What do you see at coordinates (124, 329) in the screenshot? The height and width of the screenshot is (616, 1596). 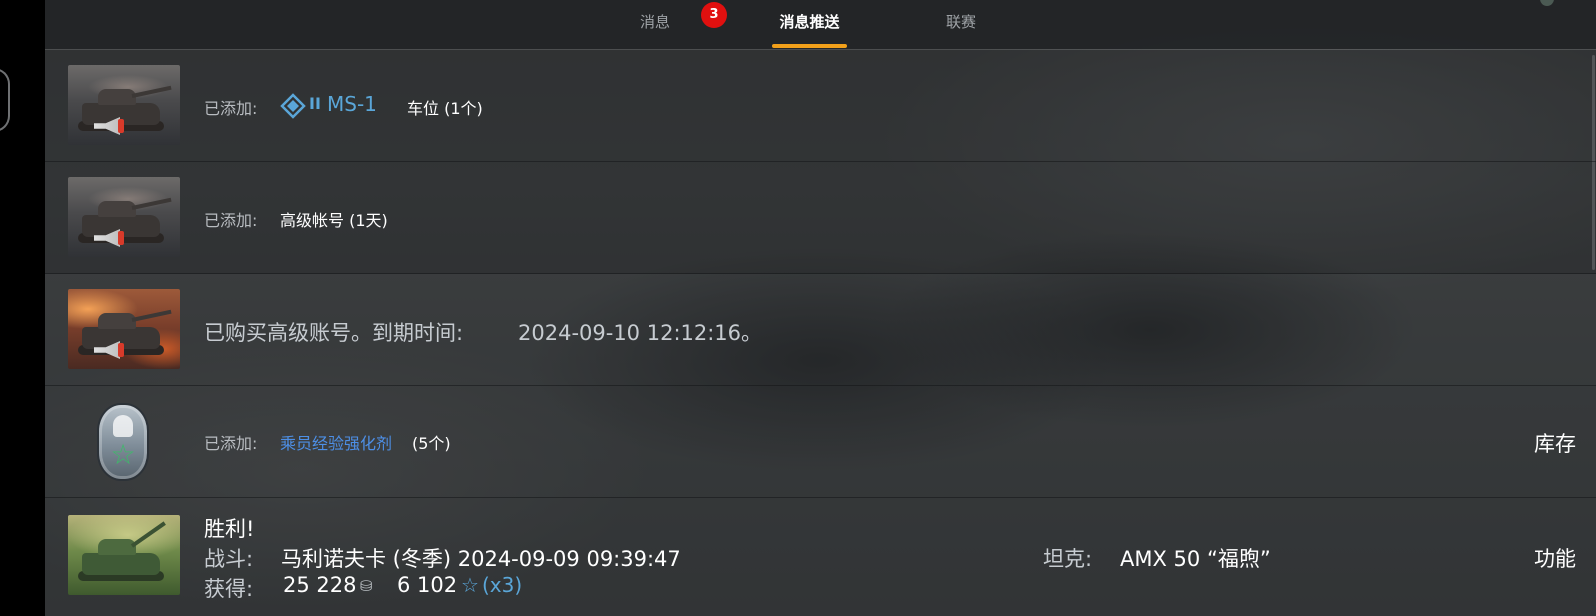 I see `tank-fire-megaphone-icon` at bounding box center [124, 329].